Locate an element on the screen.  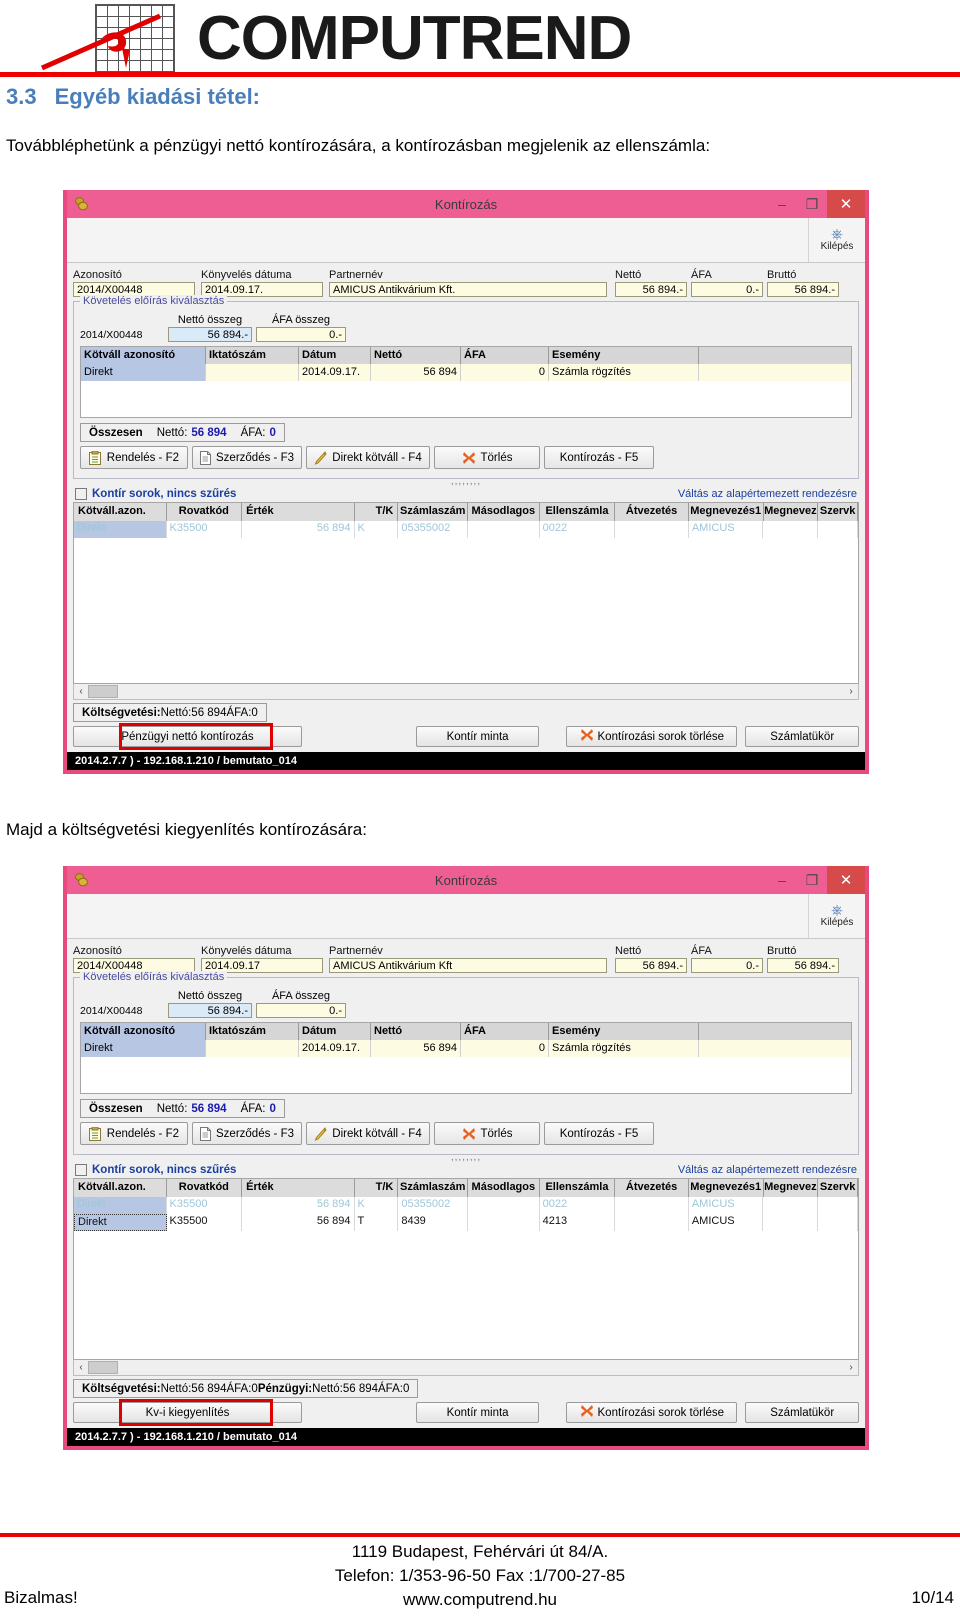
amount-headers: Nettó összeg ÁFA összeg is located at coordinates (466, 320).